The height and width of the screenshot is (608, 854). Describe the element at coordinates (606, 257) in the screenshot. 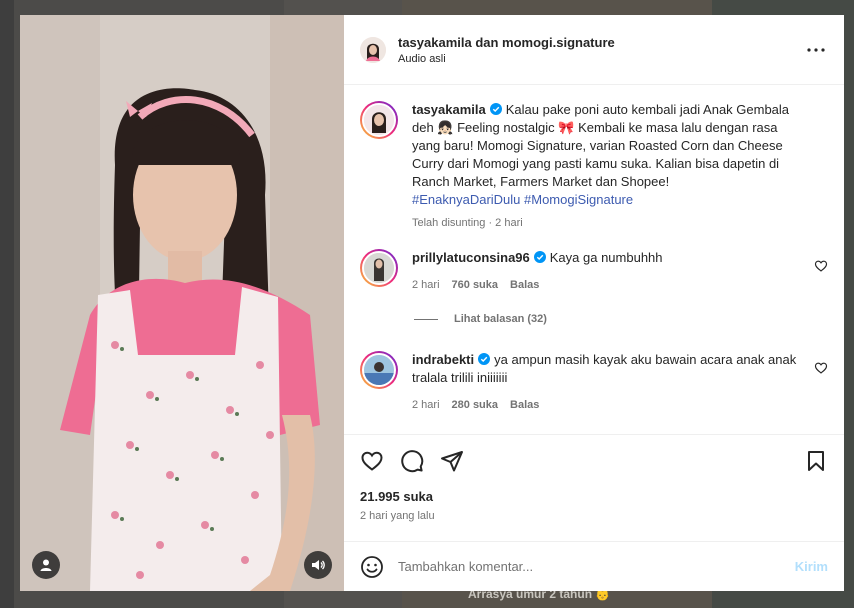

I see `comment-text: Kaya ga numbuhhh` at that location.